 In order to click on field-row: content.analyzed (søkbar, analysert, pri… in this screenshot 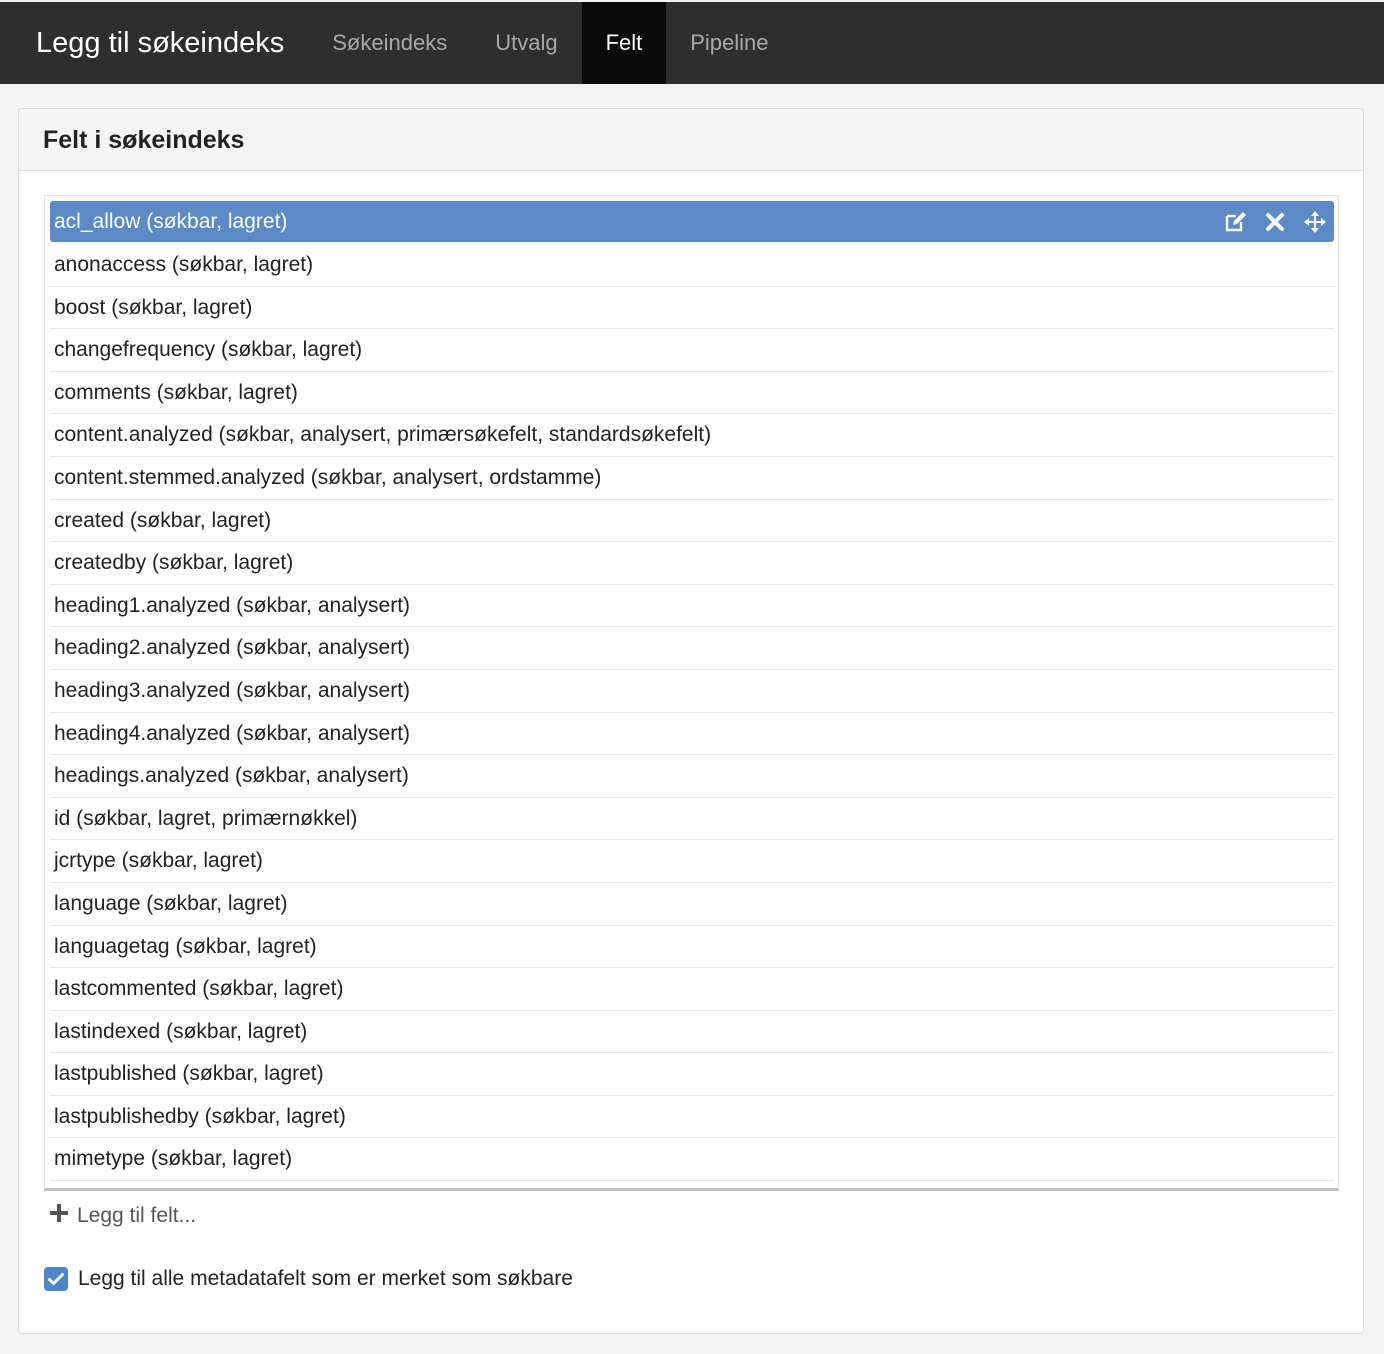, I will do `click(692, 435)`.